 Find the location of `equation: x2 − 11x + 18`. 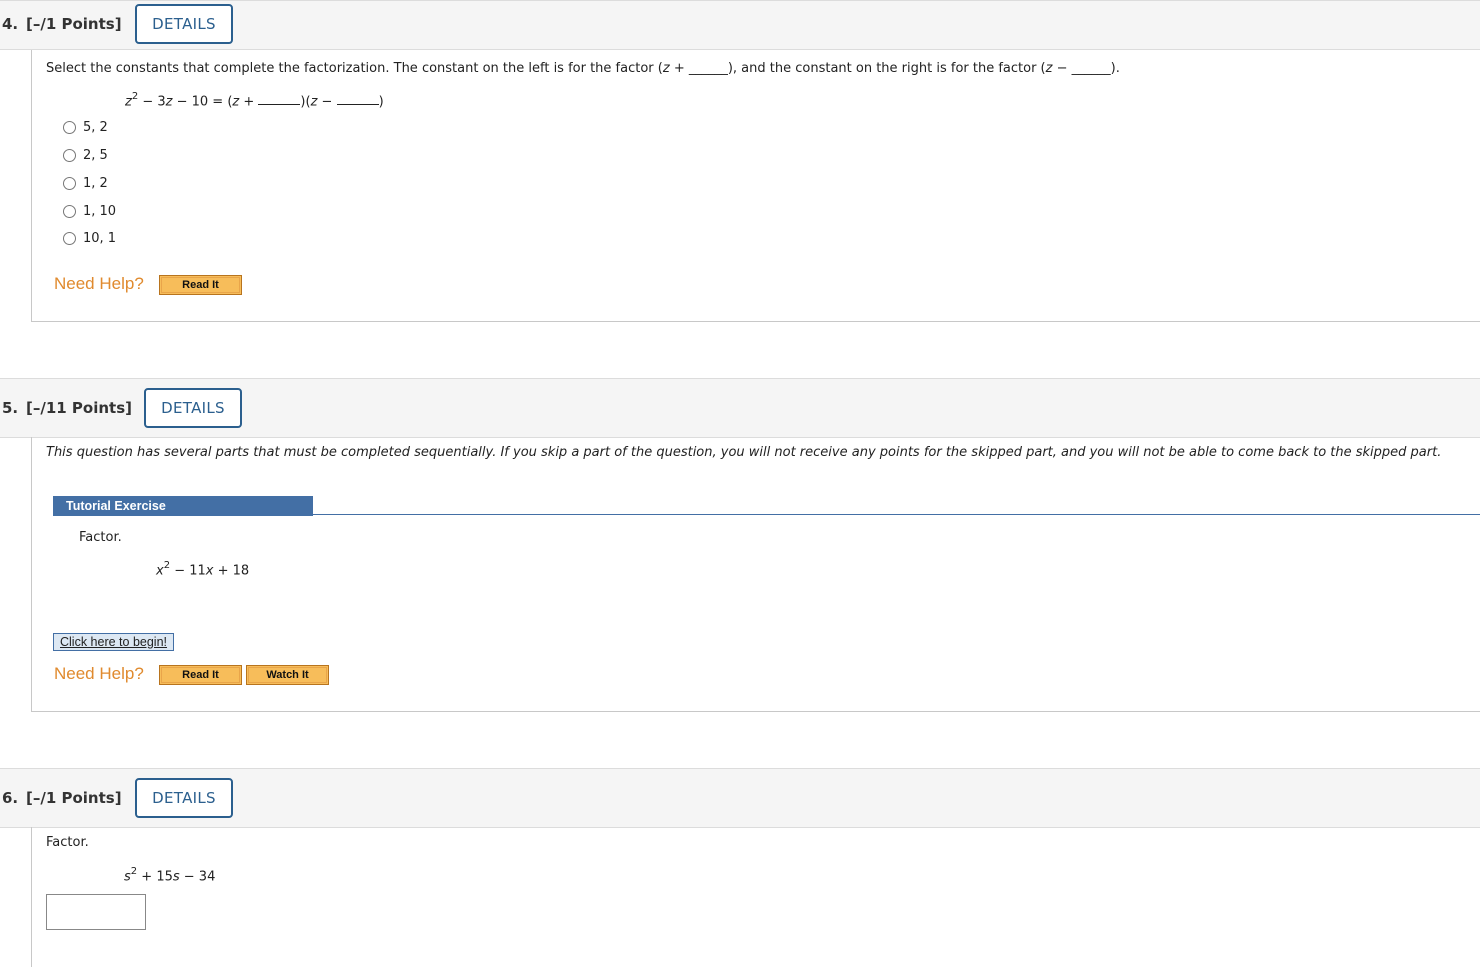

equation: x2 − 11x + 18 is located at coordinates (203, 569).